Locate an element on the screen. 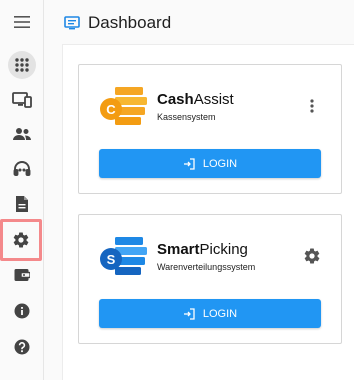  sidebar-item-help is located at coordinates (22, 347).